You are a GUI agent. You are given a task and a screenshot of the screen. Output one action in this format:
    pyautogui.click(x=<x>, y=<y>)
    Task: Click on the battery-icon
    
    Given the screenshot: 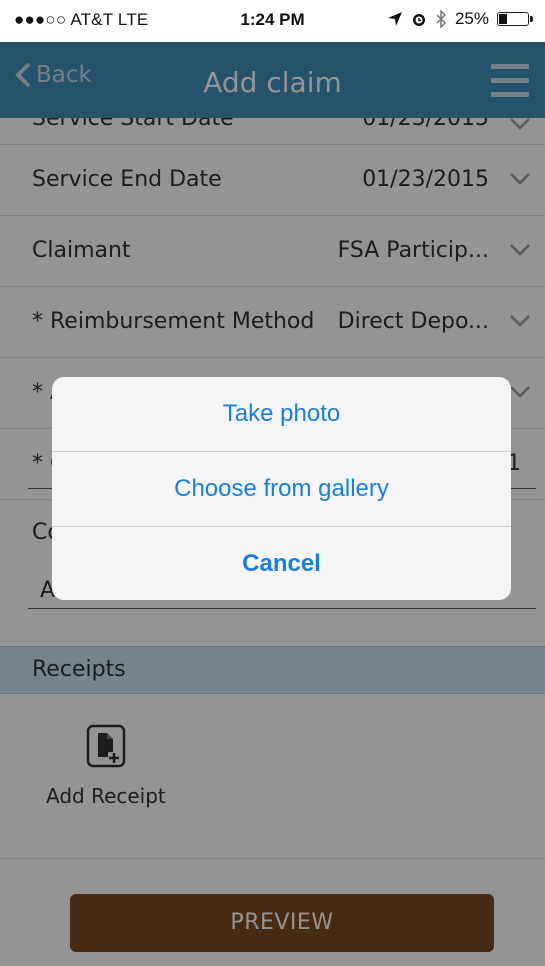 What is the action you would take?
    pyautogui.click(x=515, y=19)
    